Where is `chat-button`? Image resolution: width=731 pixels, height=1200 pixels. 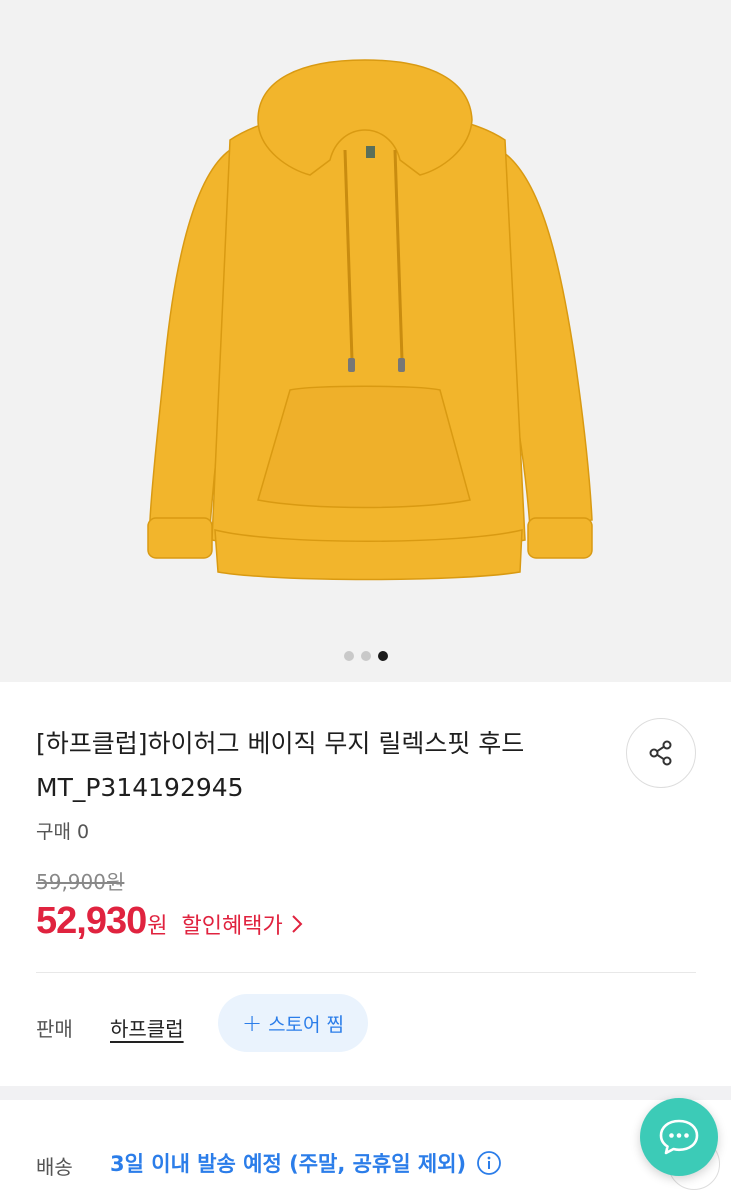
chat-button is located at coordinates (679, 1137).